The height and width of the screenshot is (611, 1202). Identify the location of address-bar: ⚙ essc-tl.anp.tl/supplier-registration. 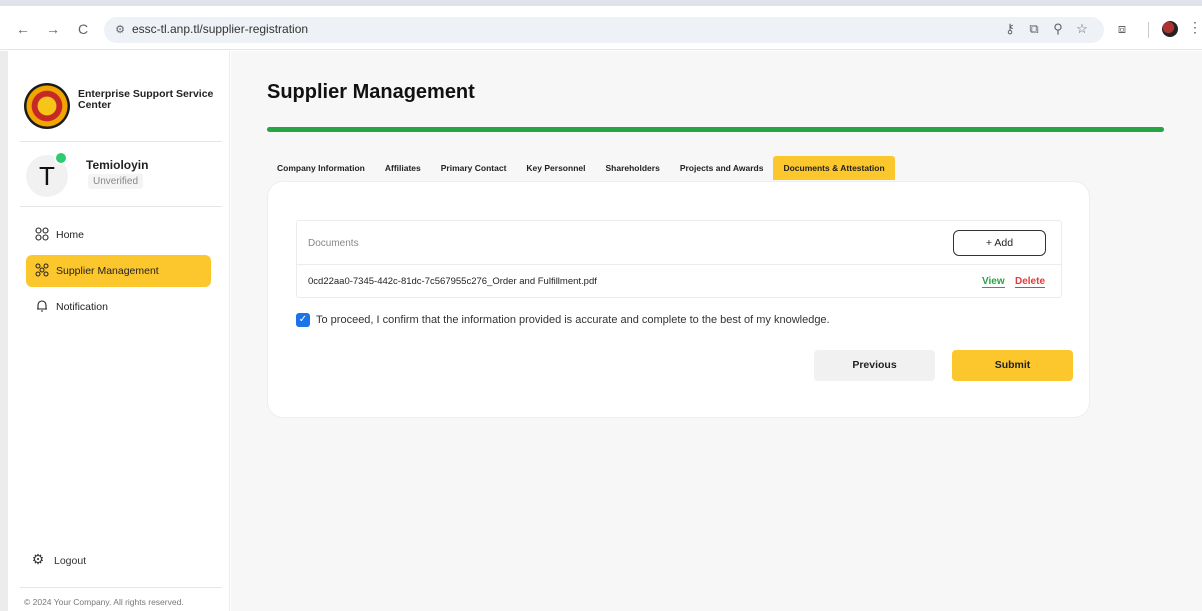
(604, 30).